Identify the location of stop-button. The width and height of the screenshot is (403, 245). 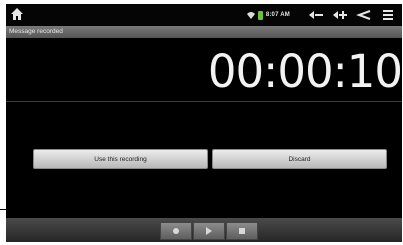
(242, 231).